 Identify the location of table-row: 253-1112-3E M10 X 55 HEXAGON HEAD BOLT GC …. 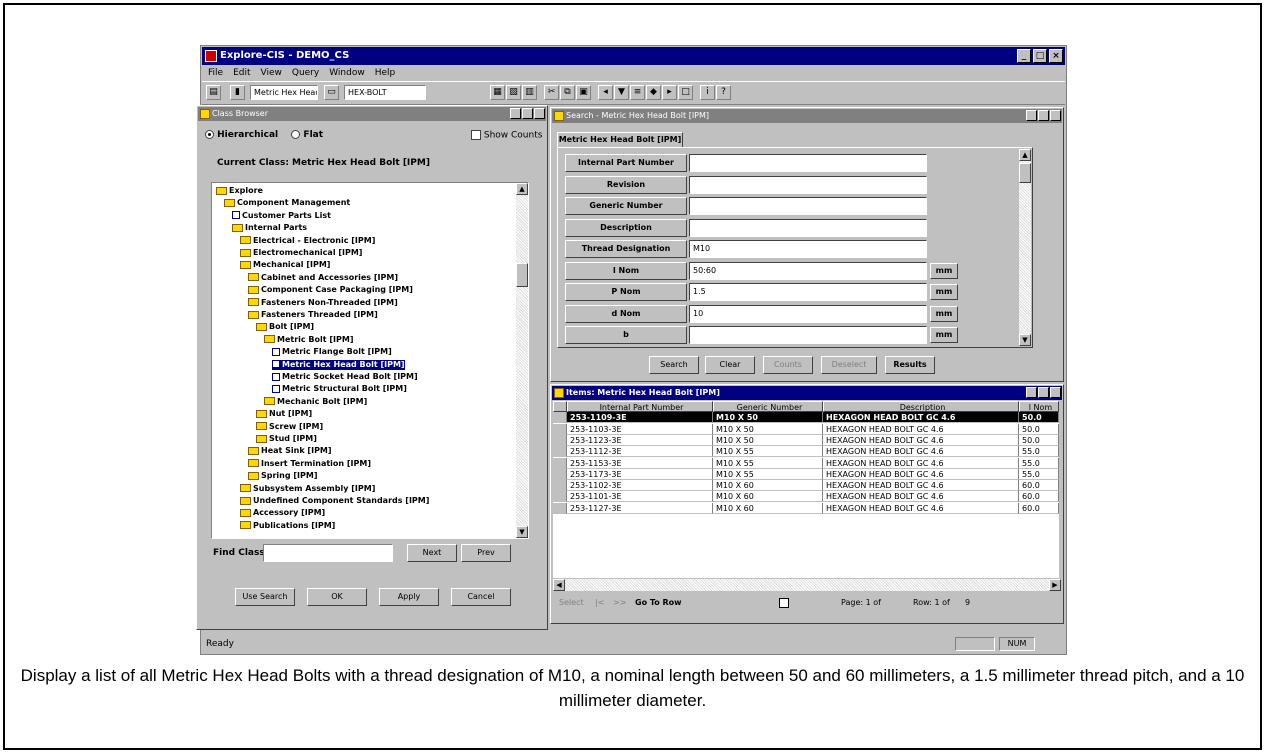
(806, 452).